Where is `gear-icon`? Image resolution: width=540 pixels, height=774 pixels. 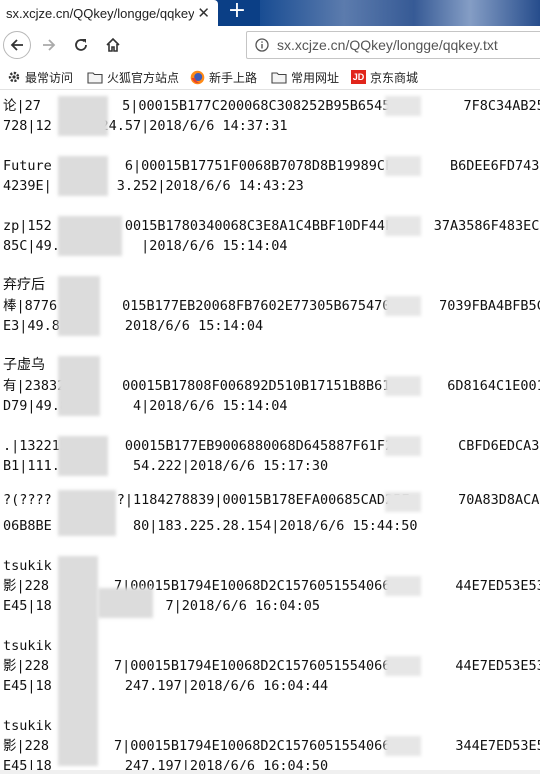 gear-icon is located at coordinates (14, 77).